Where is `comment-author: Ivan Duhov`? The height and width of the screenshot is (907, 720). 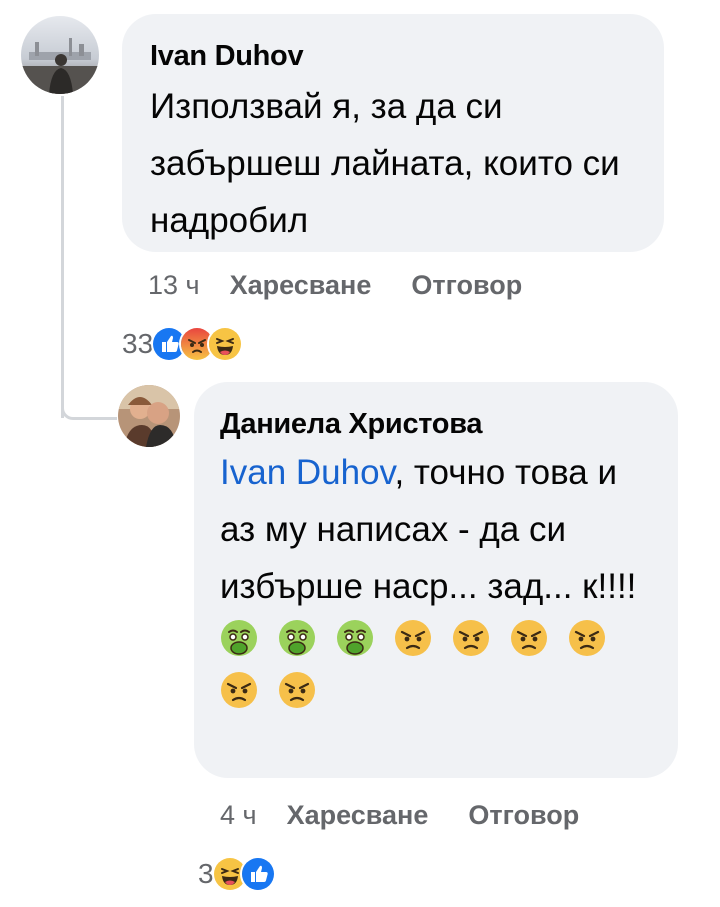 comment-author: Ivan Duhov is located at coordinates (393, 56).